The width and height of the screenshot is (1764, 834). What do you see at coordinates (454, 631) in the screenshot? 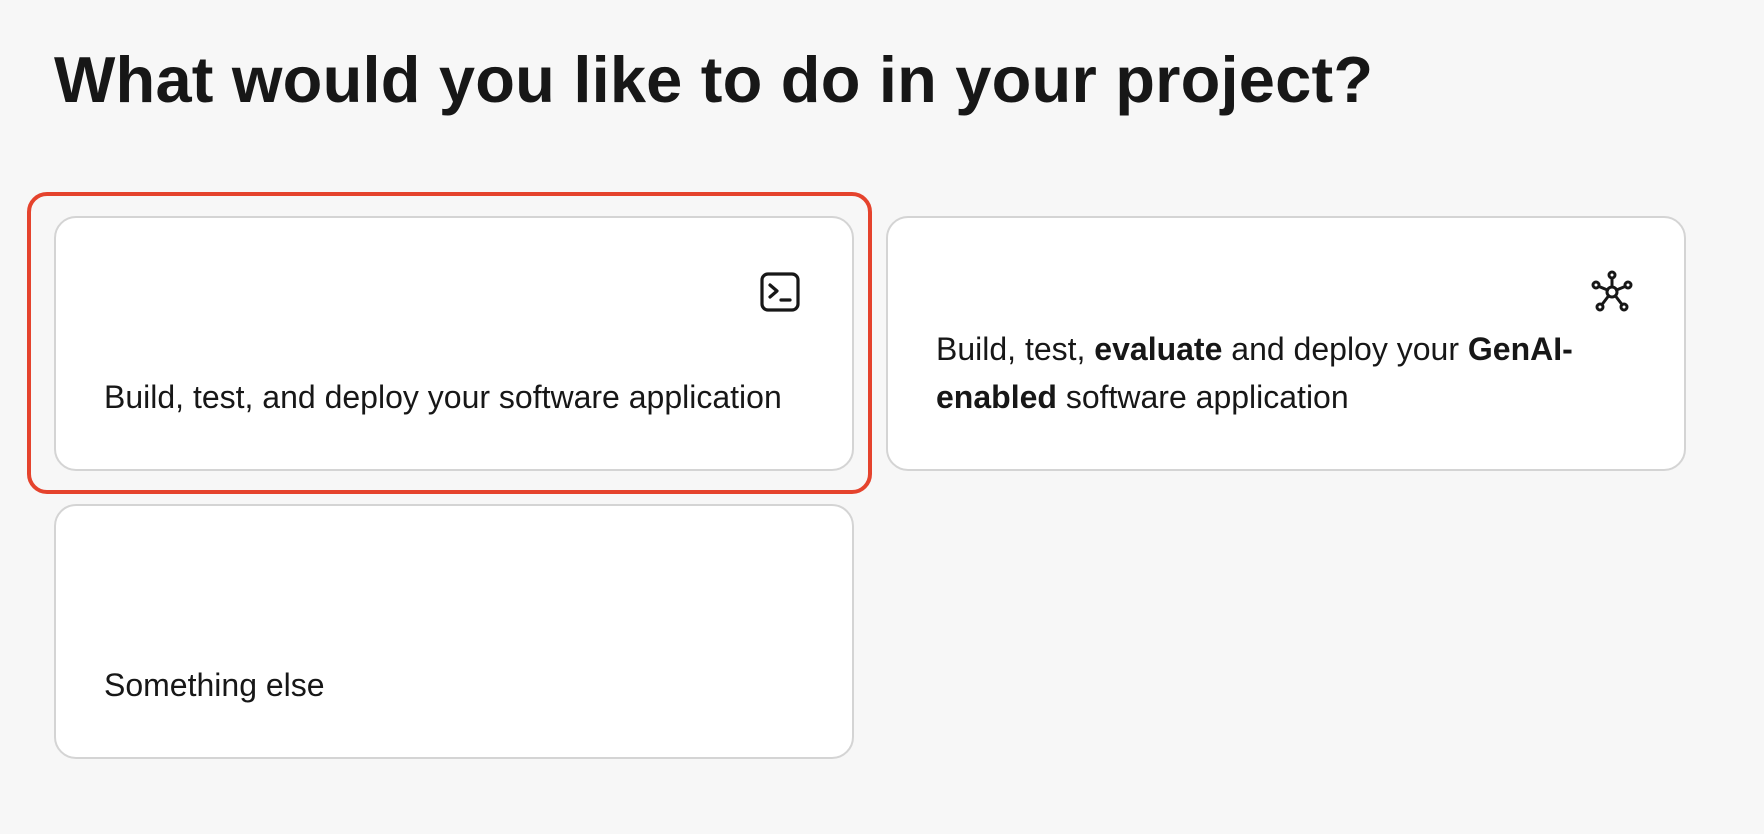
I see `option-card-something-else: Something else` at bounding box center [454, 631].